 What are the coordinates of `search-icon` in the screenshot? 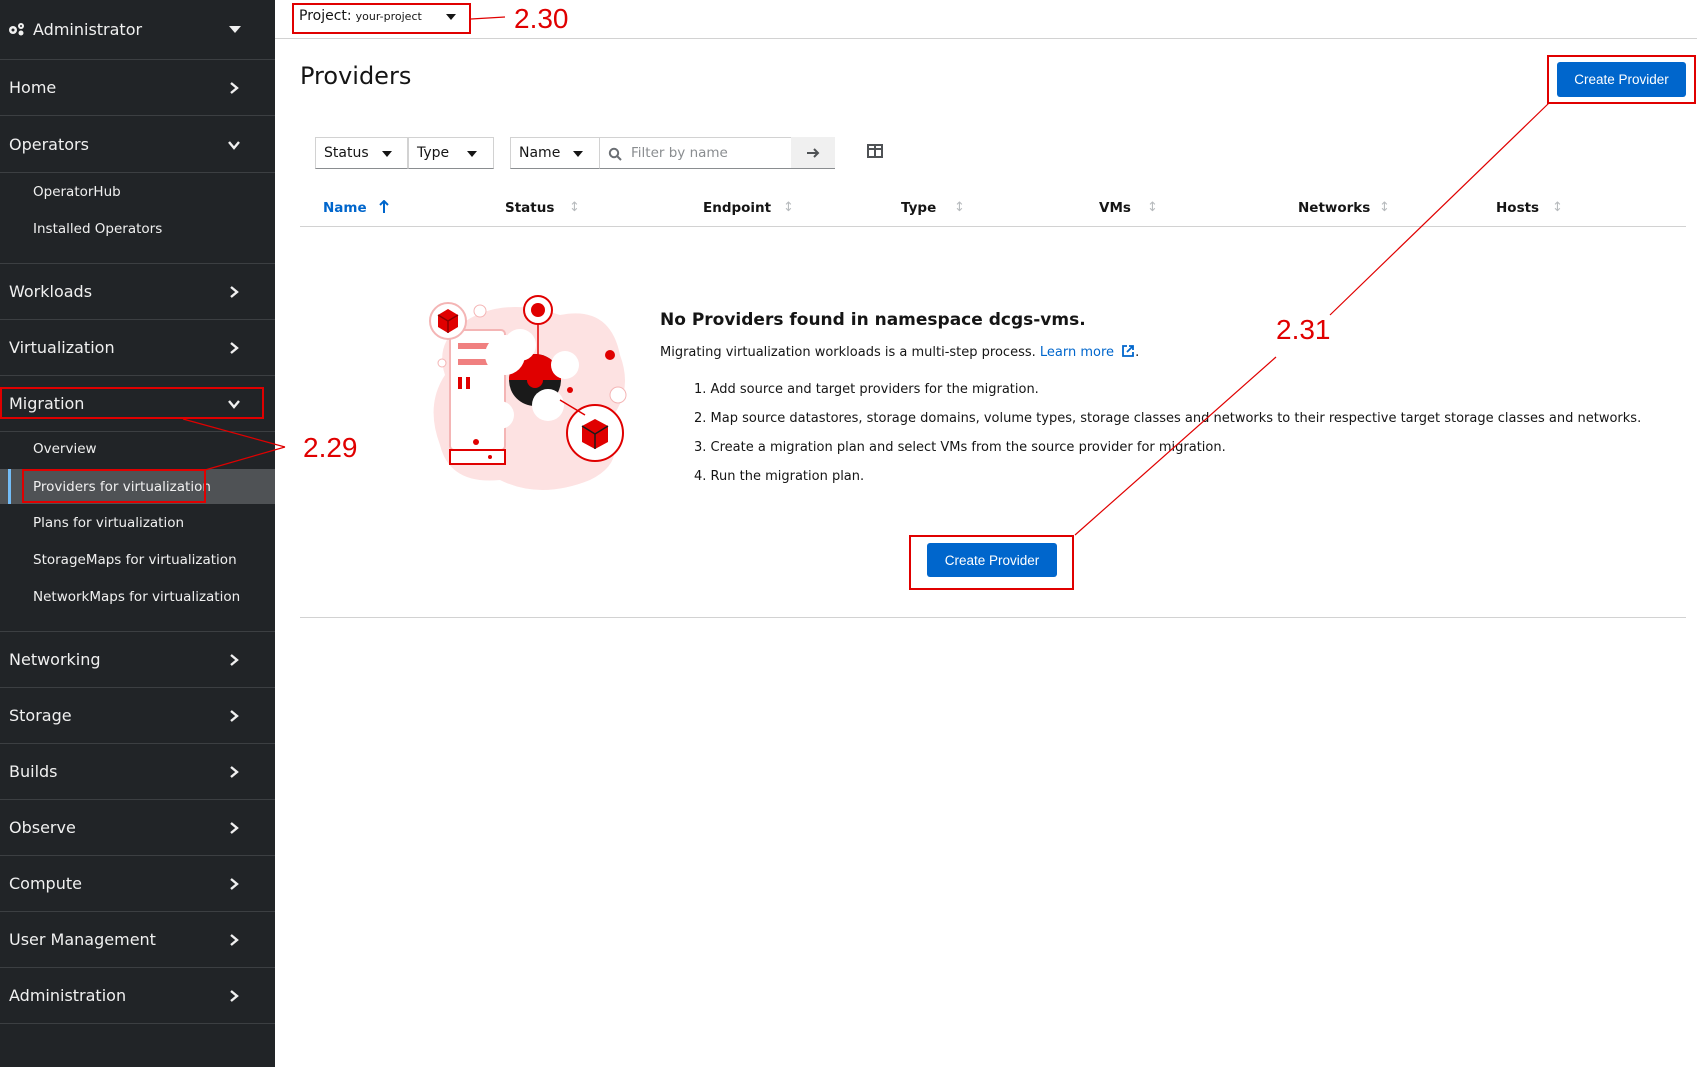 It's located at (615, 154).